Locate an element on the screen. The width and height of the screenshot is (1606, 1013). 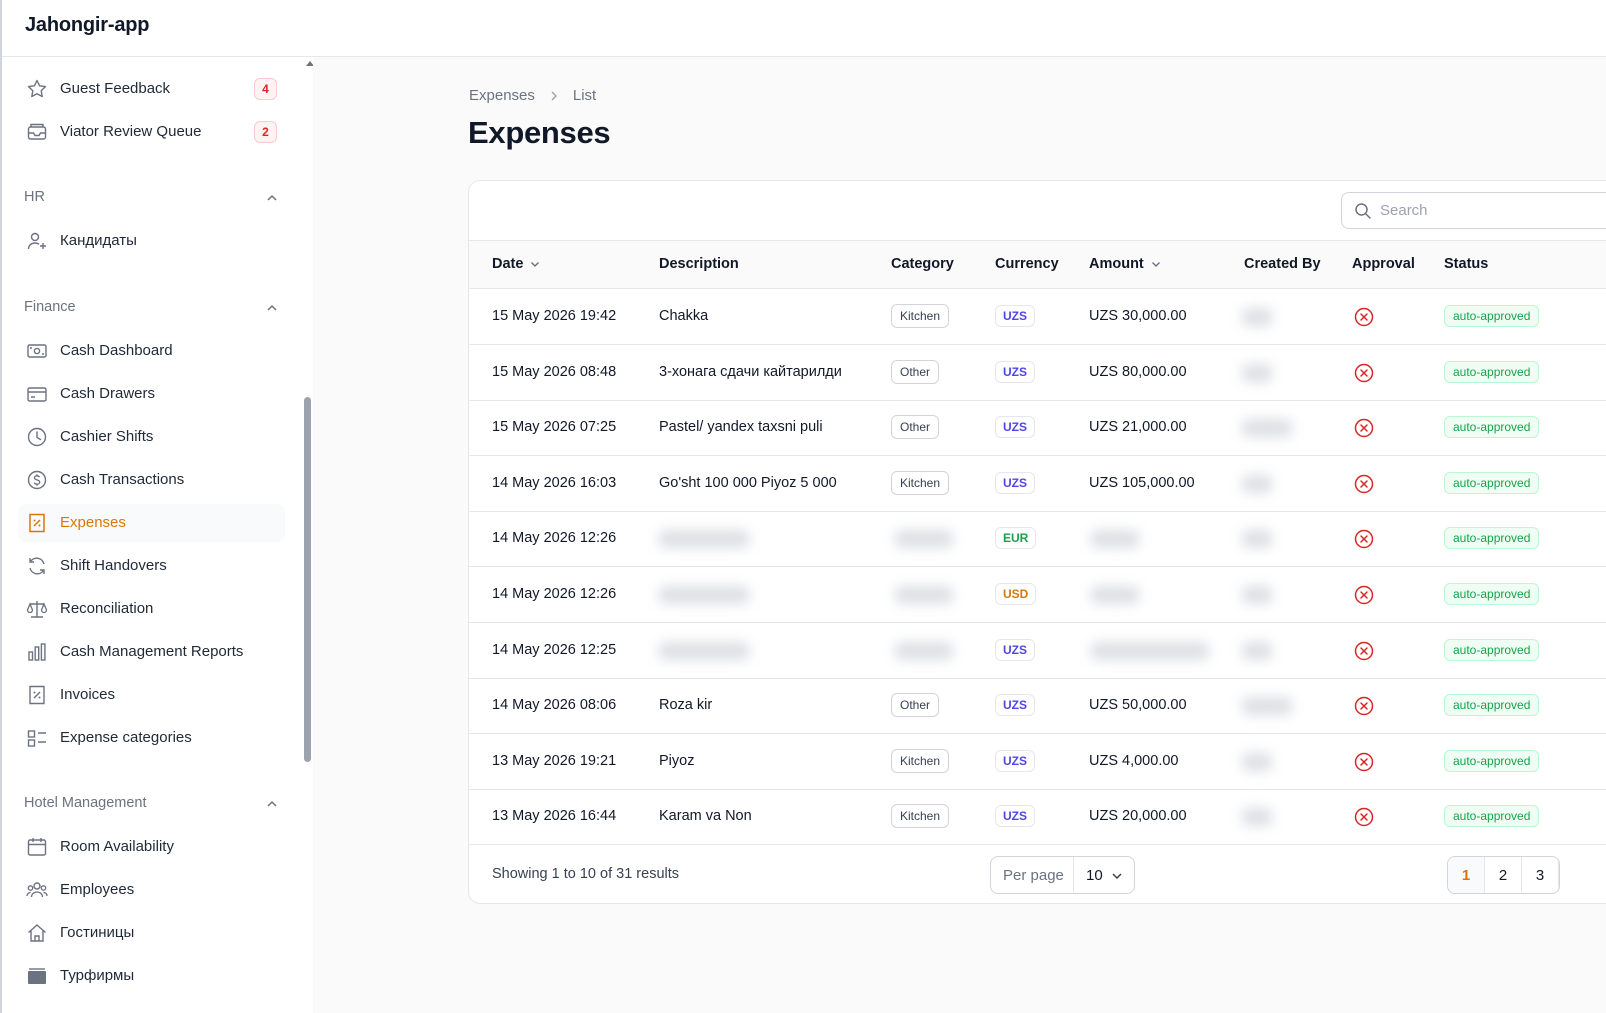
description-cell: 3-хонага сдачи кайтарилди is located at coordinates (750, 371).